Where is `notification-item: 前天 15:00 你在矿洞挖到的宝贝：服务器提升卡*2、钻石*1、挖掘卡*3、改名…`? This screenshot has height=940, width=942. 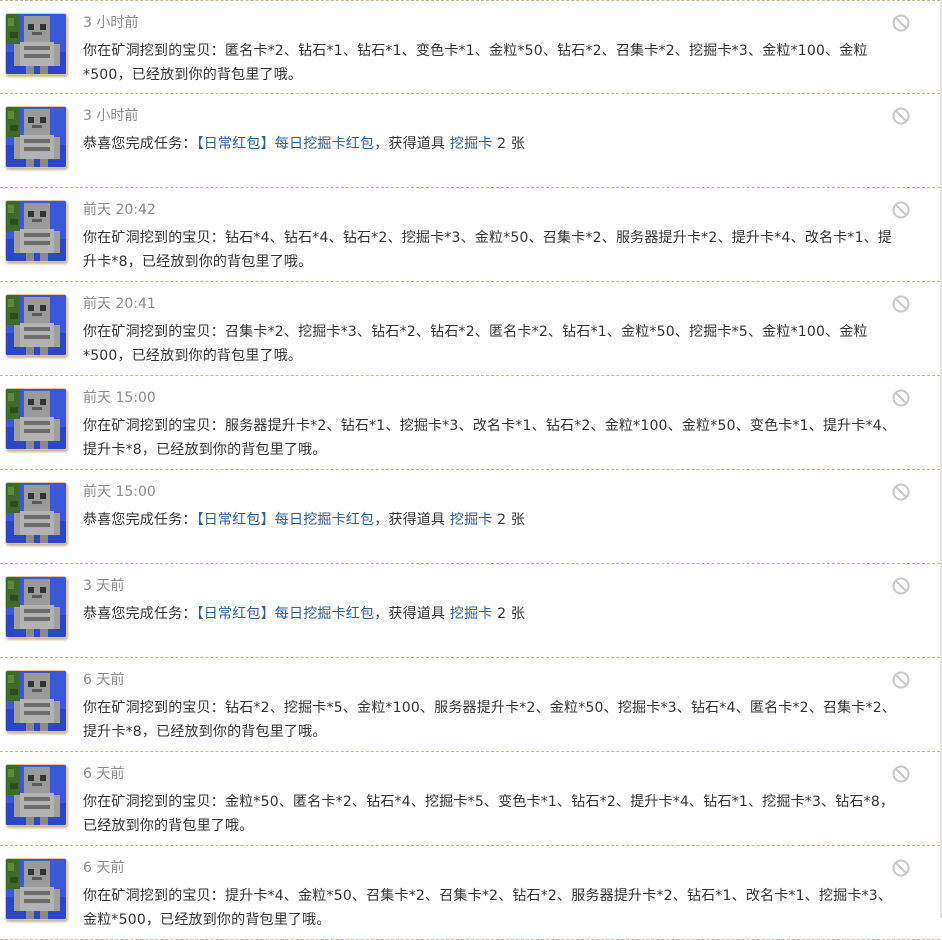
notification-item: 前天 15:00 你在矿洞挖到的宝贝：服务器提升卡*2、钻石*1、挖掘卡*3、改名… is located at coordinates (470, 423).